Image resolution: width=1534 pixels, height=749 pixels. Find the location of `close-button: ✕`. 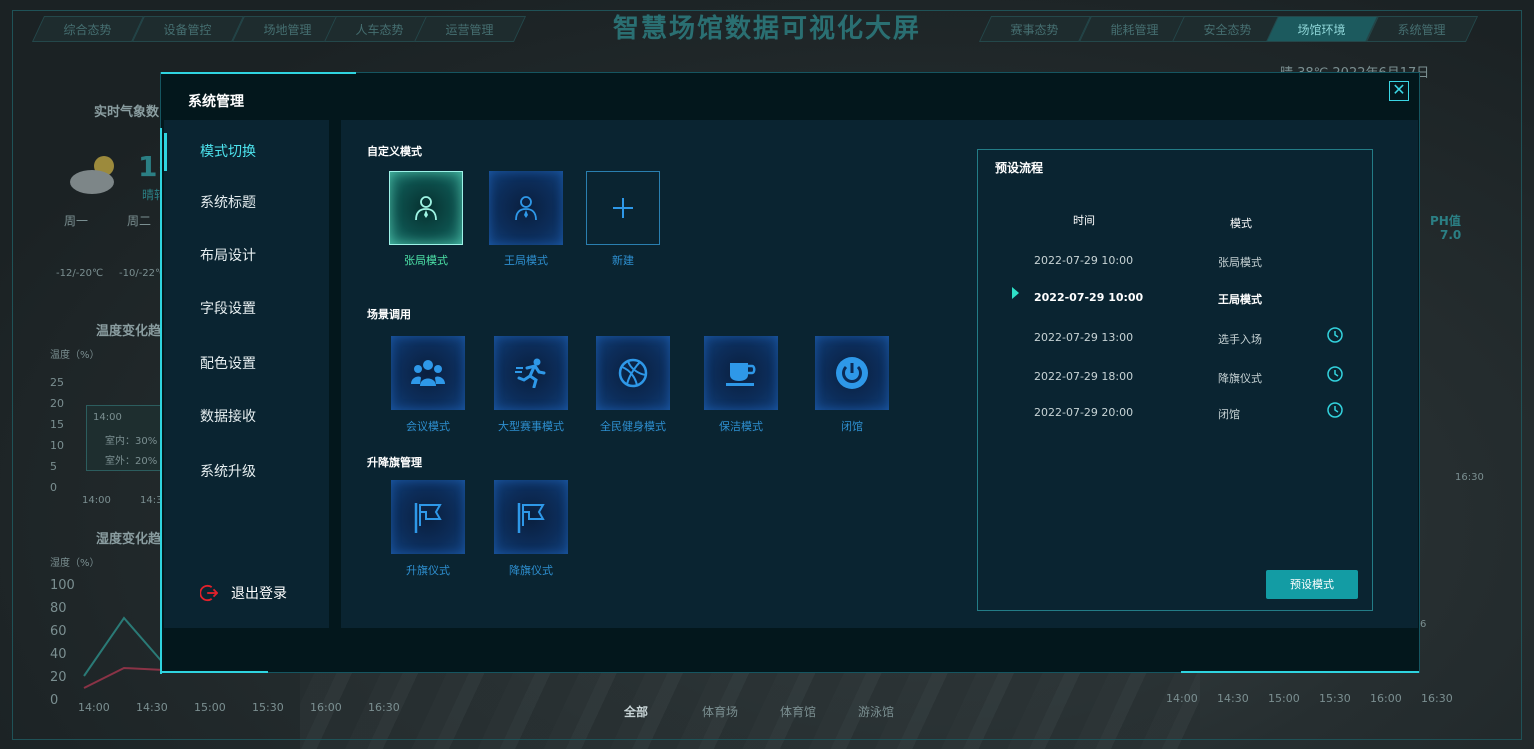

close-button: ✕ is located at coordinates (1399, 91).